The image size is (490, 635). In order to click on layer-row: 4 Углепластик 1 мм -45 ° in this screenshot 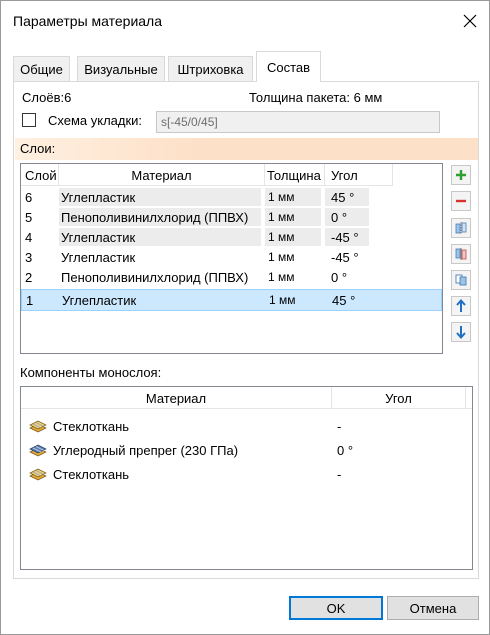, I will do `click(231, 237)`.